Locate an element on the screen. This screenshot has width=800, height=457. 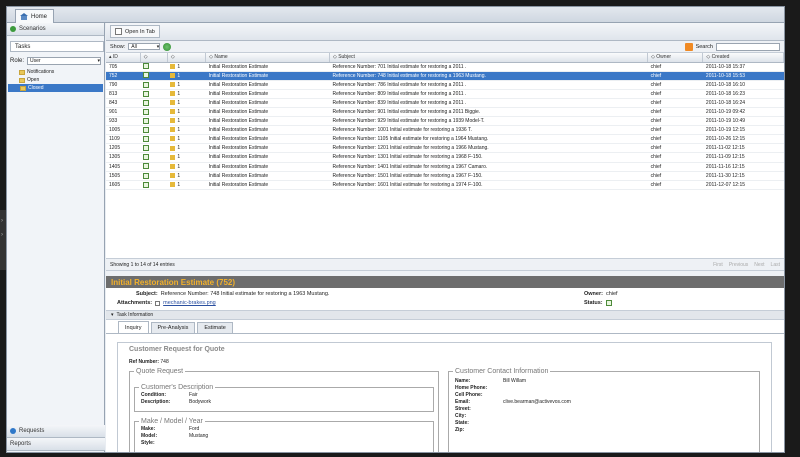
column-header-subject: ◇ Subject is located at coordinates (489, 58).